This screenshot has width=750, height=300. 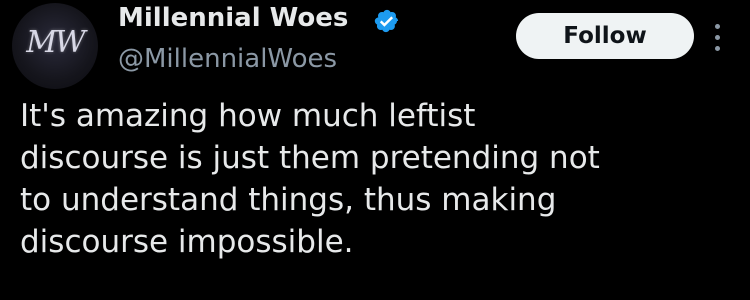 What do you see at coordinates (288, 200) in the screenshot?
I see `tweet-text-line: to understand things, thus making` at bounding box center [288, 200].